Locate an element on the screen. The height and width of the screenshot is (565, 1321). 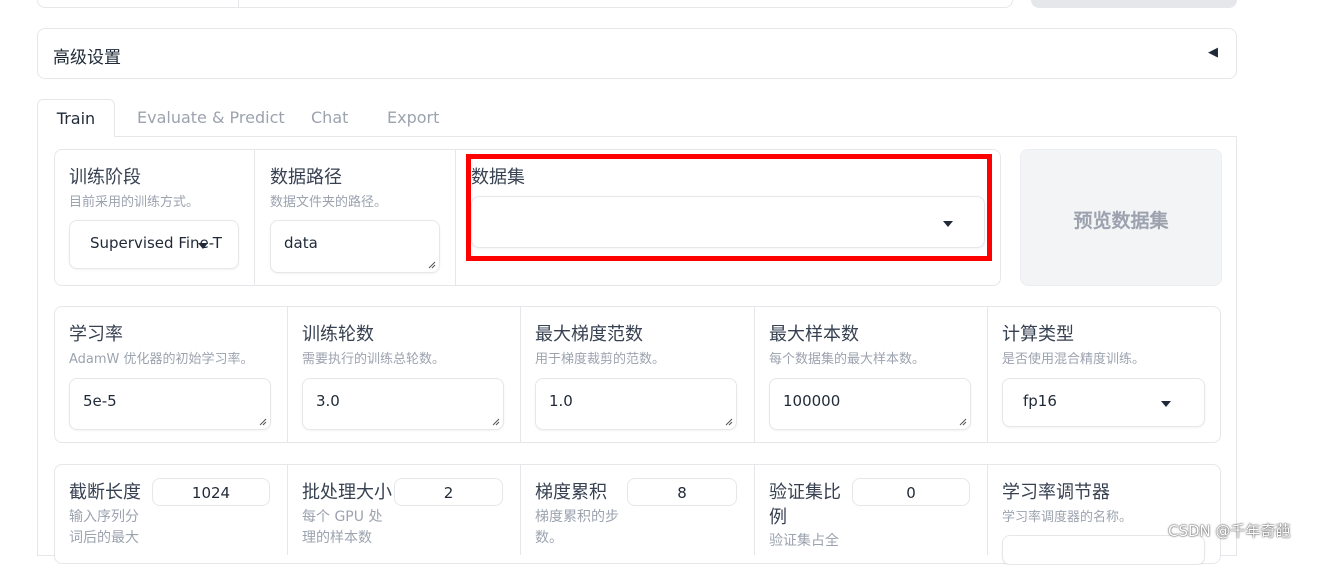
max-samples-value: 100000 is located at coordinates (812, 401).